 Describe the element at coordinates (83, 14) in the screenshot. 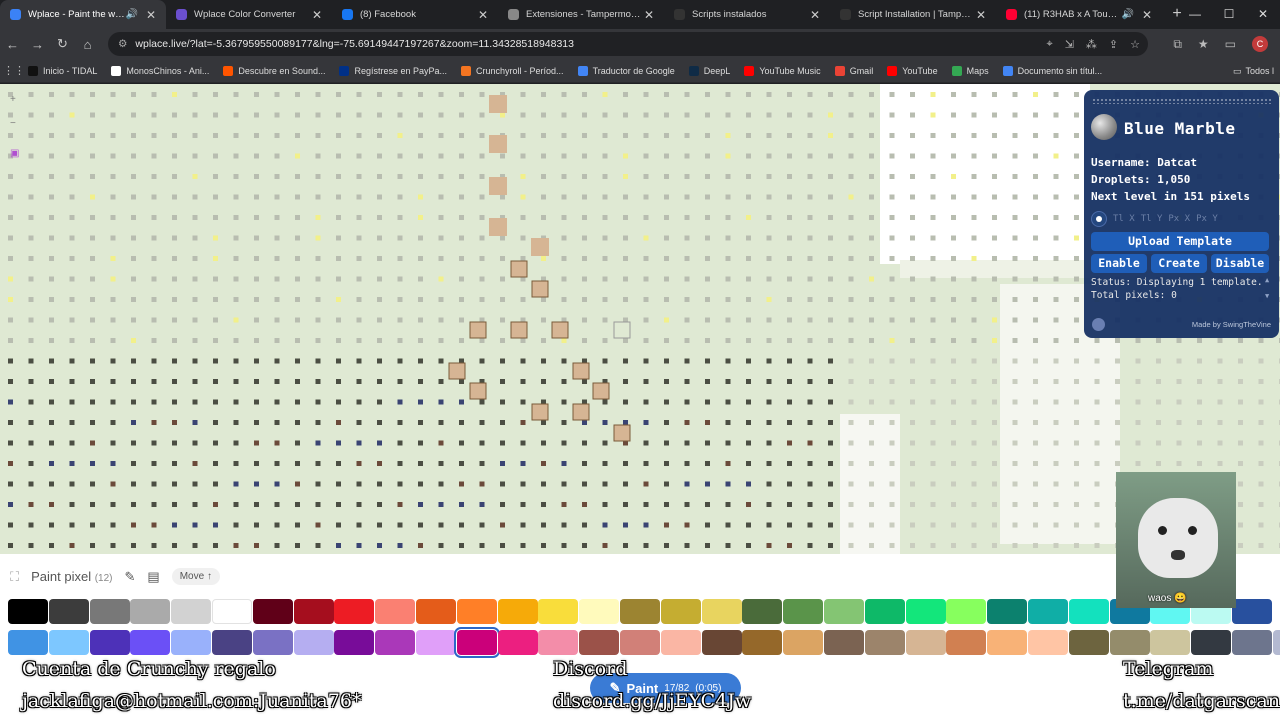

I see `browser-tab: Wplace - Paint the world 🔊 ✕` at that location.